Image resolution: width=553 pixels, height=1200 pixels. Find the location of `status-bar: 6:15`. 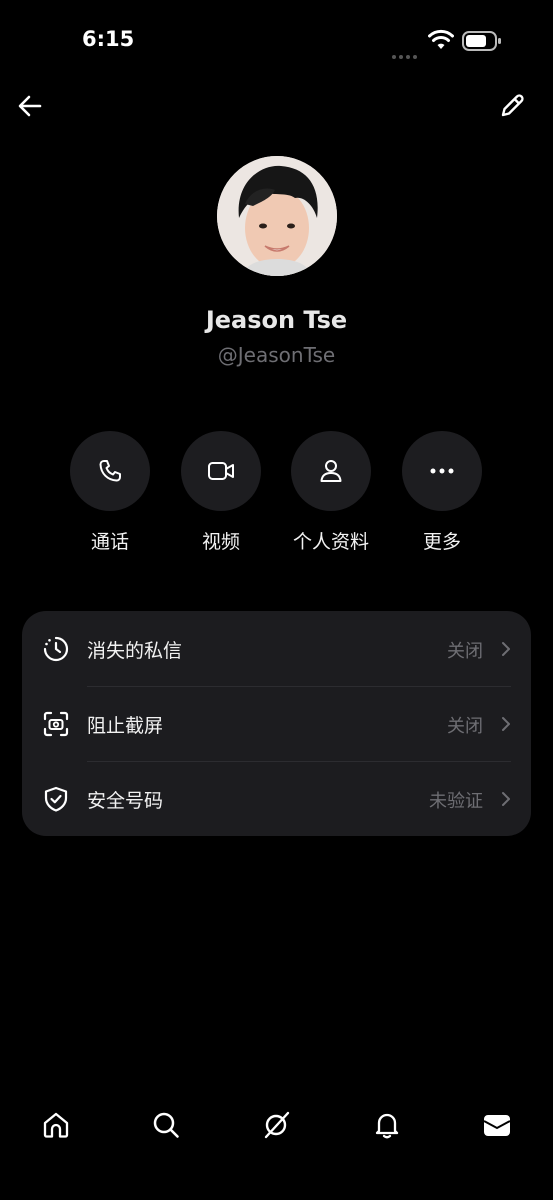

status-bar: 6:15 is located at coordinates (276, 40).